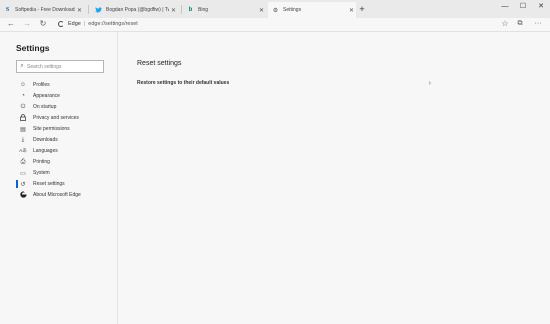 Image resolution: width=550 pixels, height=324 pixels. What do you see at coordinates (41, 173) in the screenshot?
I see `sidebar-item-label: System` at bounding box center [41, 173].